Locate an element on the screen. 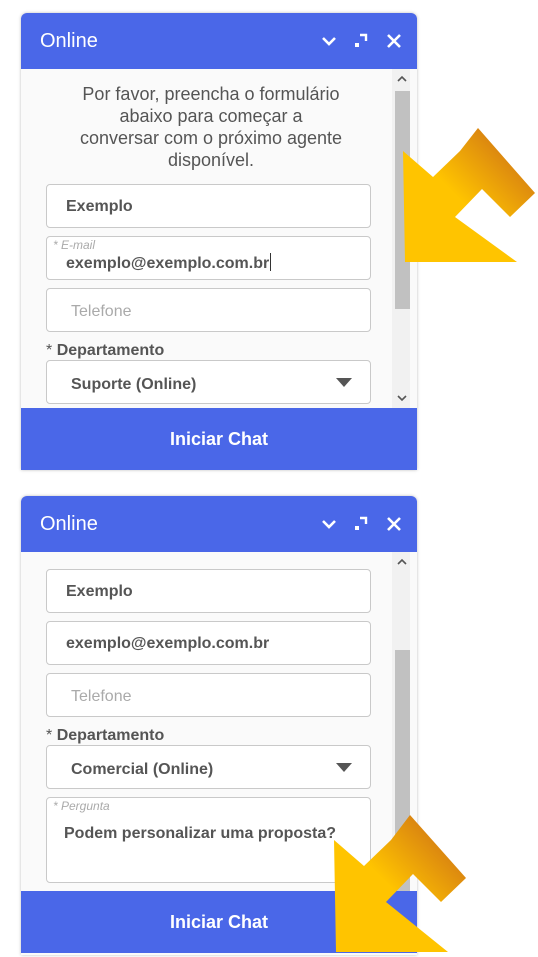 This screenshot has width=538, height=957. department-select: Suporte (Online) is located at coordinates (208, 382).